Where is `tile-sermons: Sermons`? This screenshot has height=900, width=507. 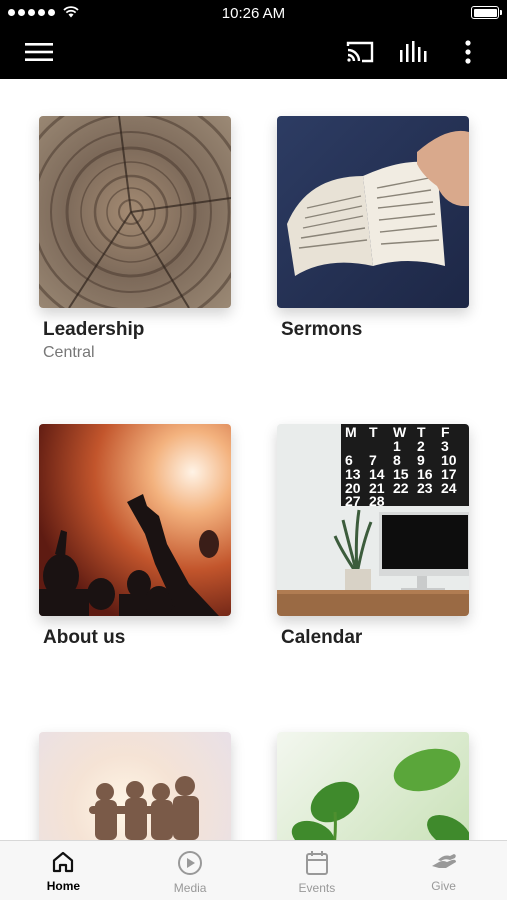 tile-sermons: Sermons is located at coordinates (373, 228).